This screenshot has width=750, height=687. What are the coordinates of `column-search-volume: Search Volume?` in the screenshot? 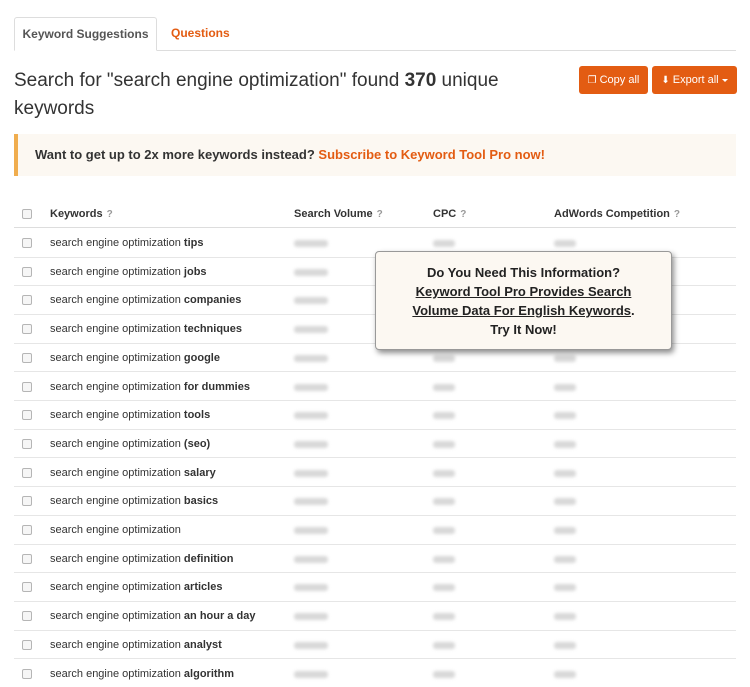 It's located at (338, 214).